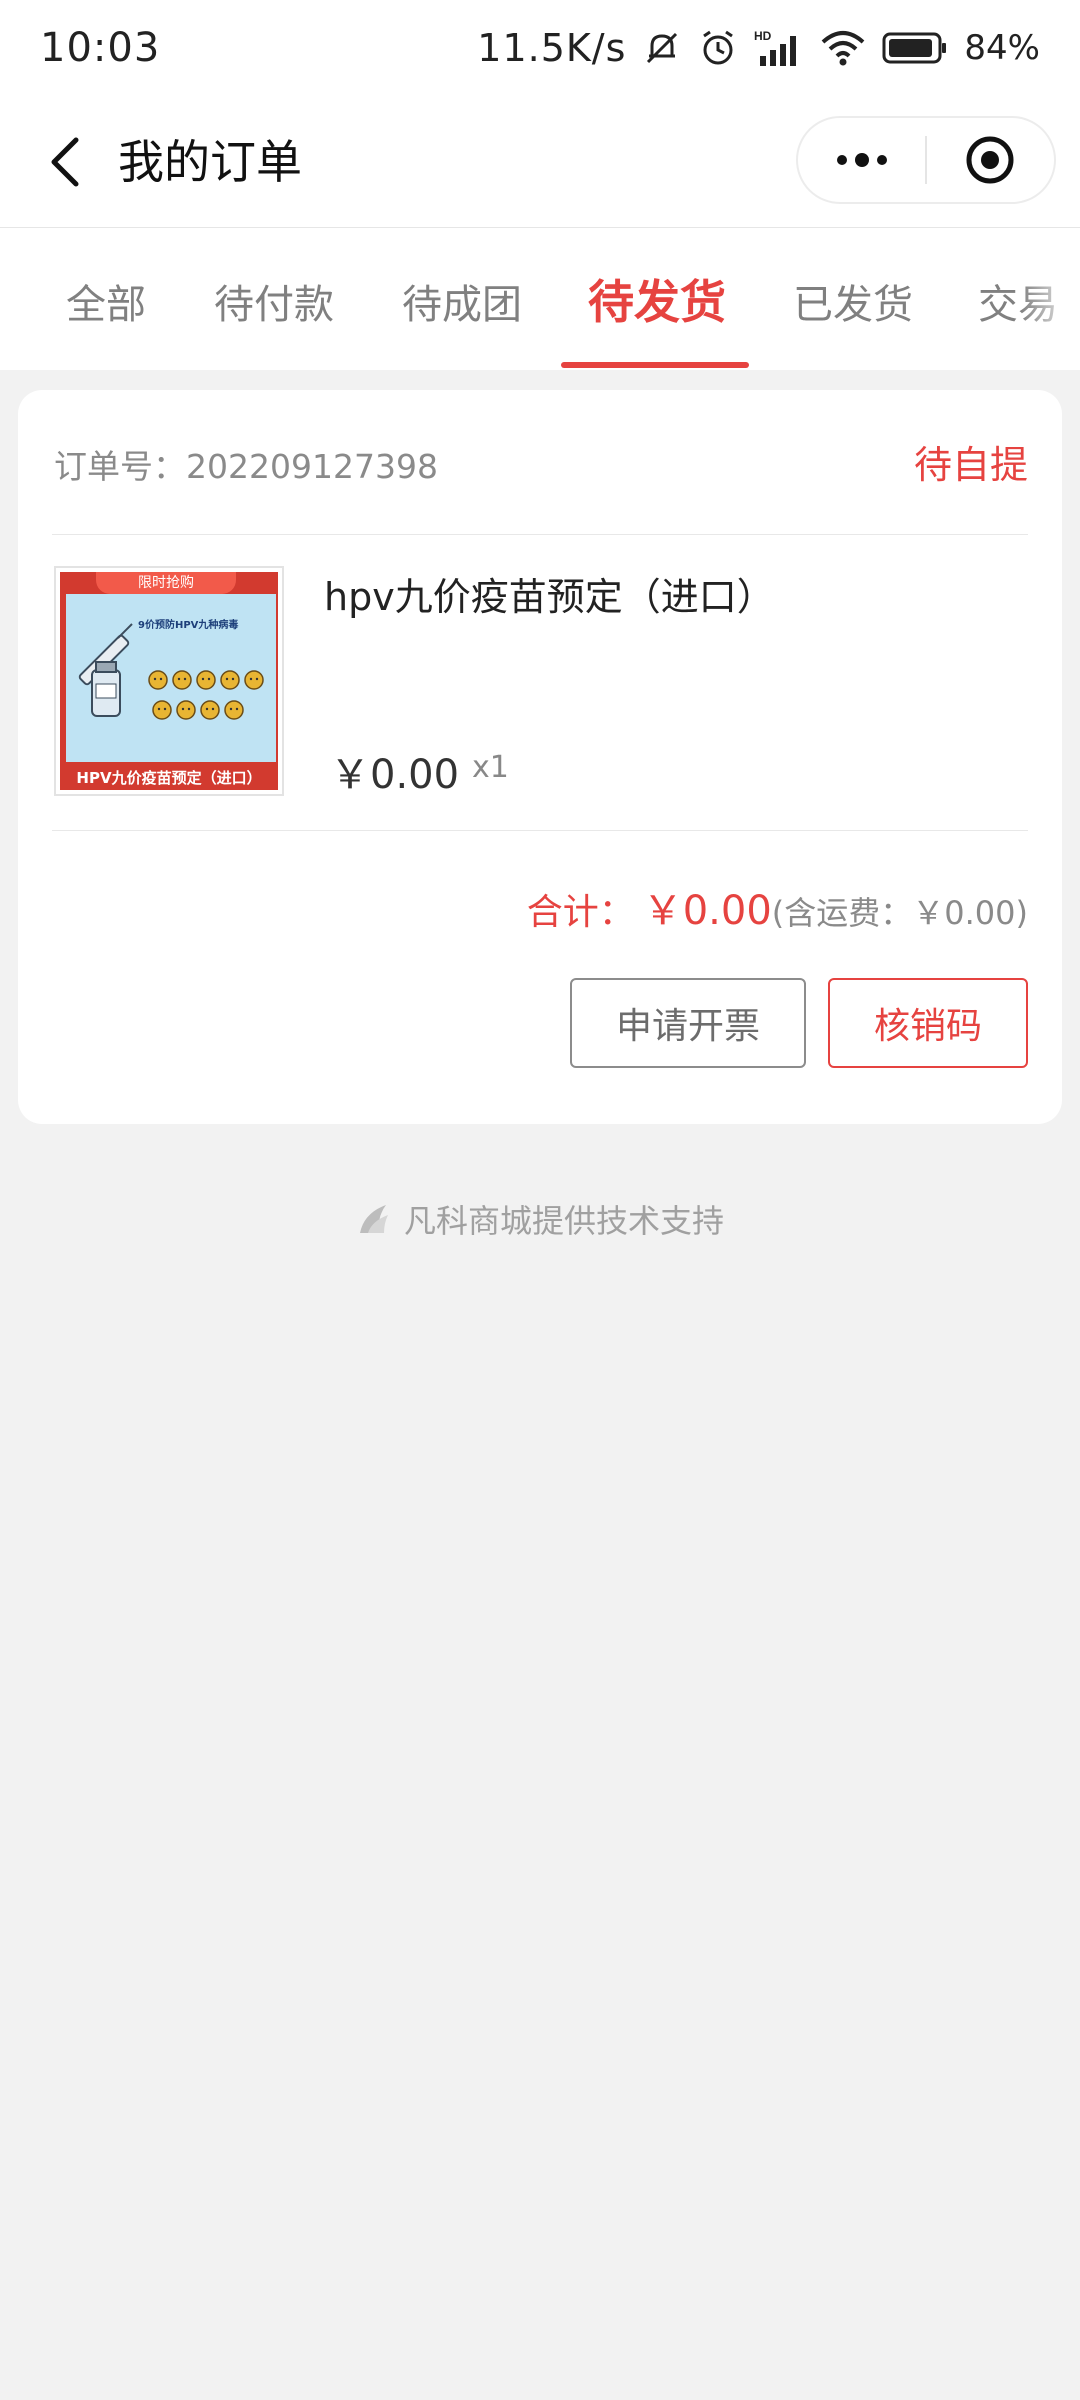  I want to click on target-close-icon, so click(990, 160).